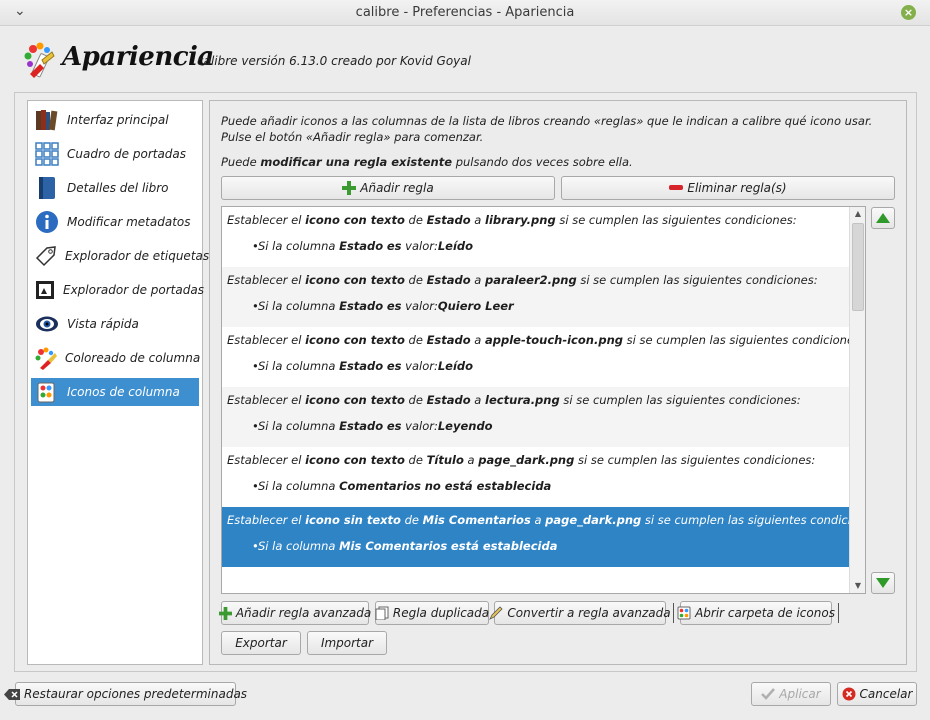 The image size is (930, 720). What do you see at coordinates (129, 222) in the screenshot?
I see `sidebar-item-label: Modificar metadatos` at bounding box center [129, 222].